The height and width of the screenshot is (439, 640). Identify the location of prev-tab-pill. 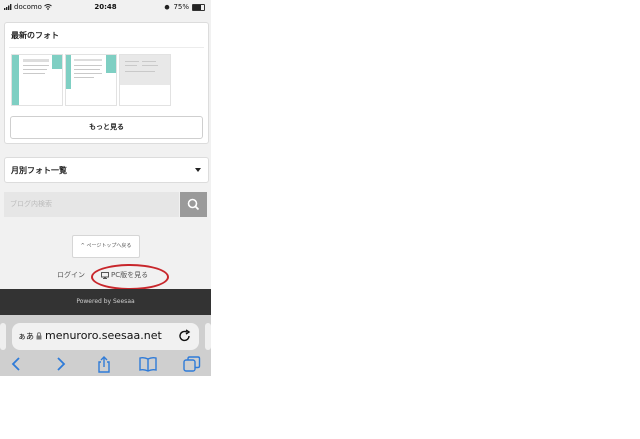
(3, 336).